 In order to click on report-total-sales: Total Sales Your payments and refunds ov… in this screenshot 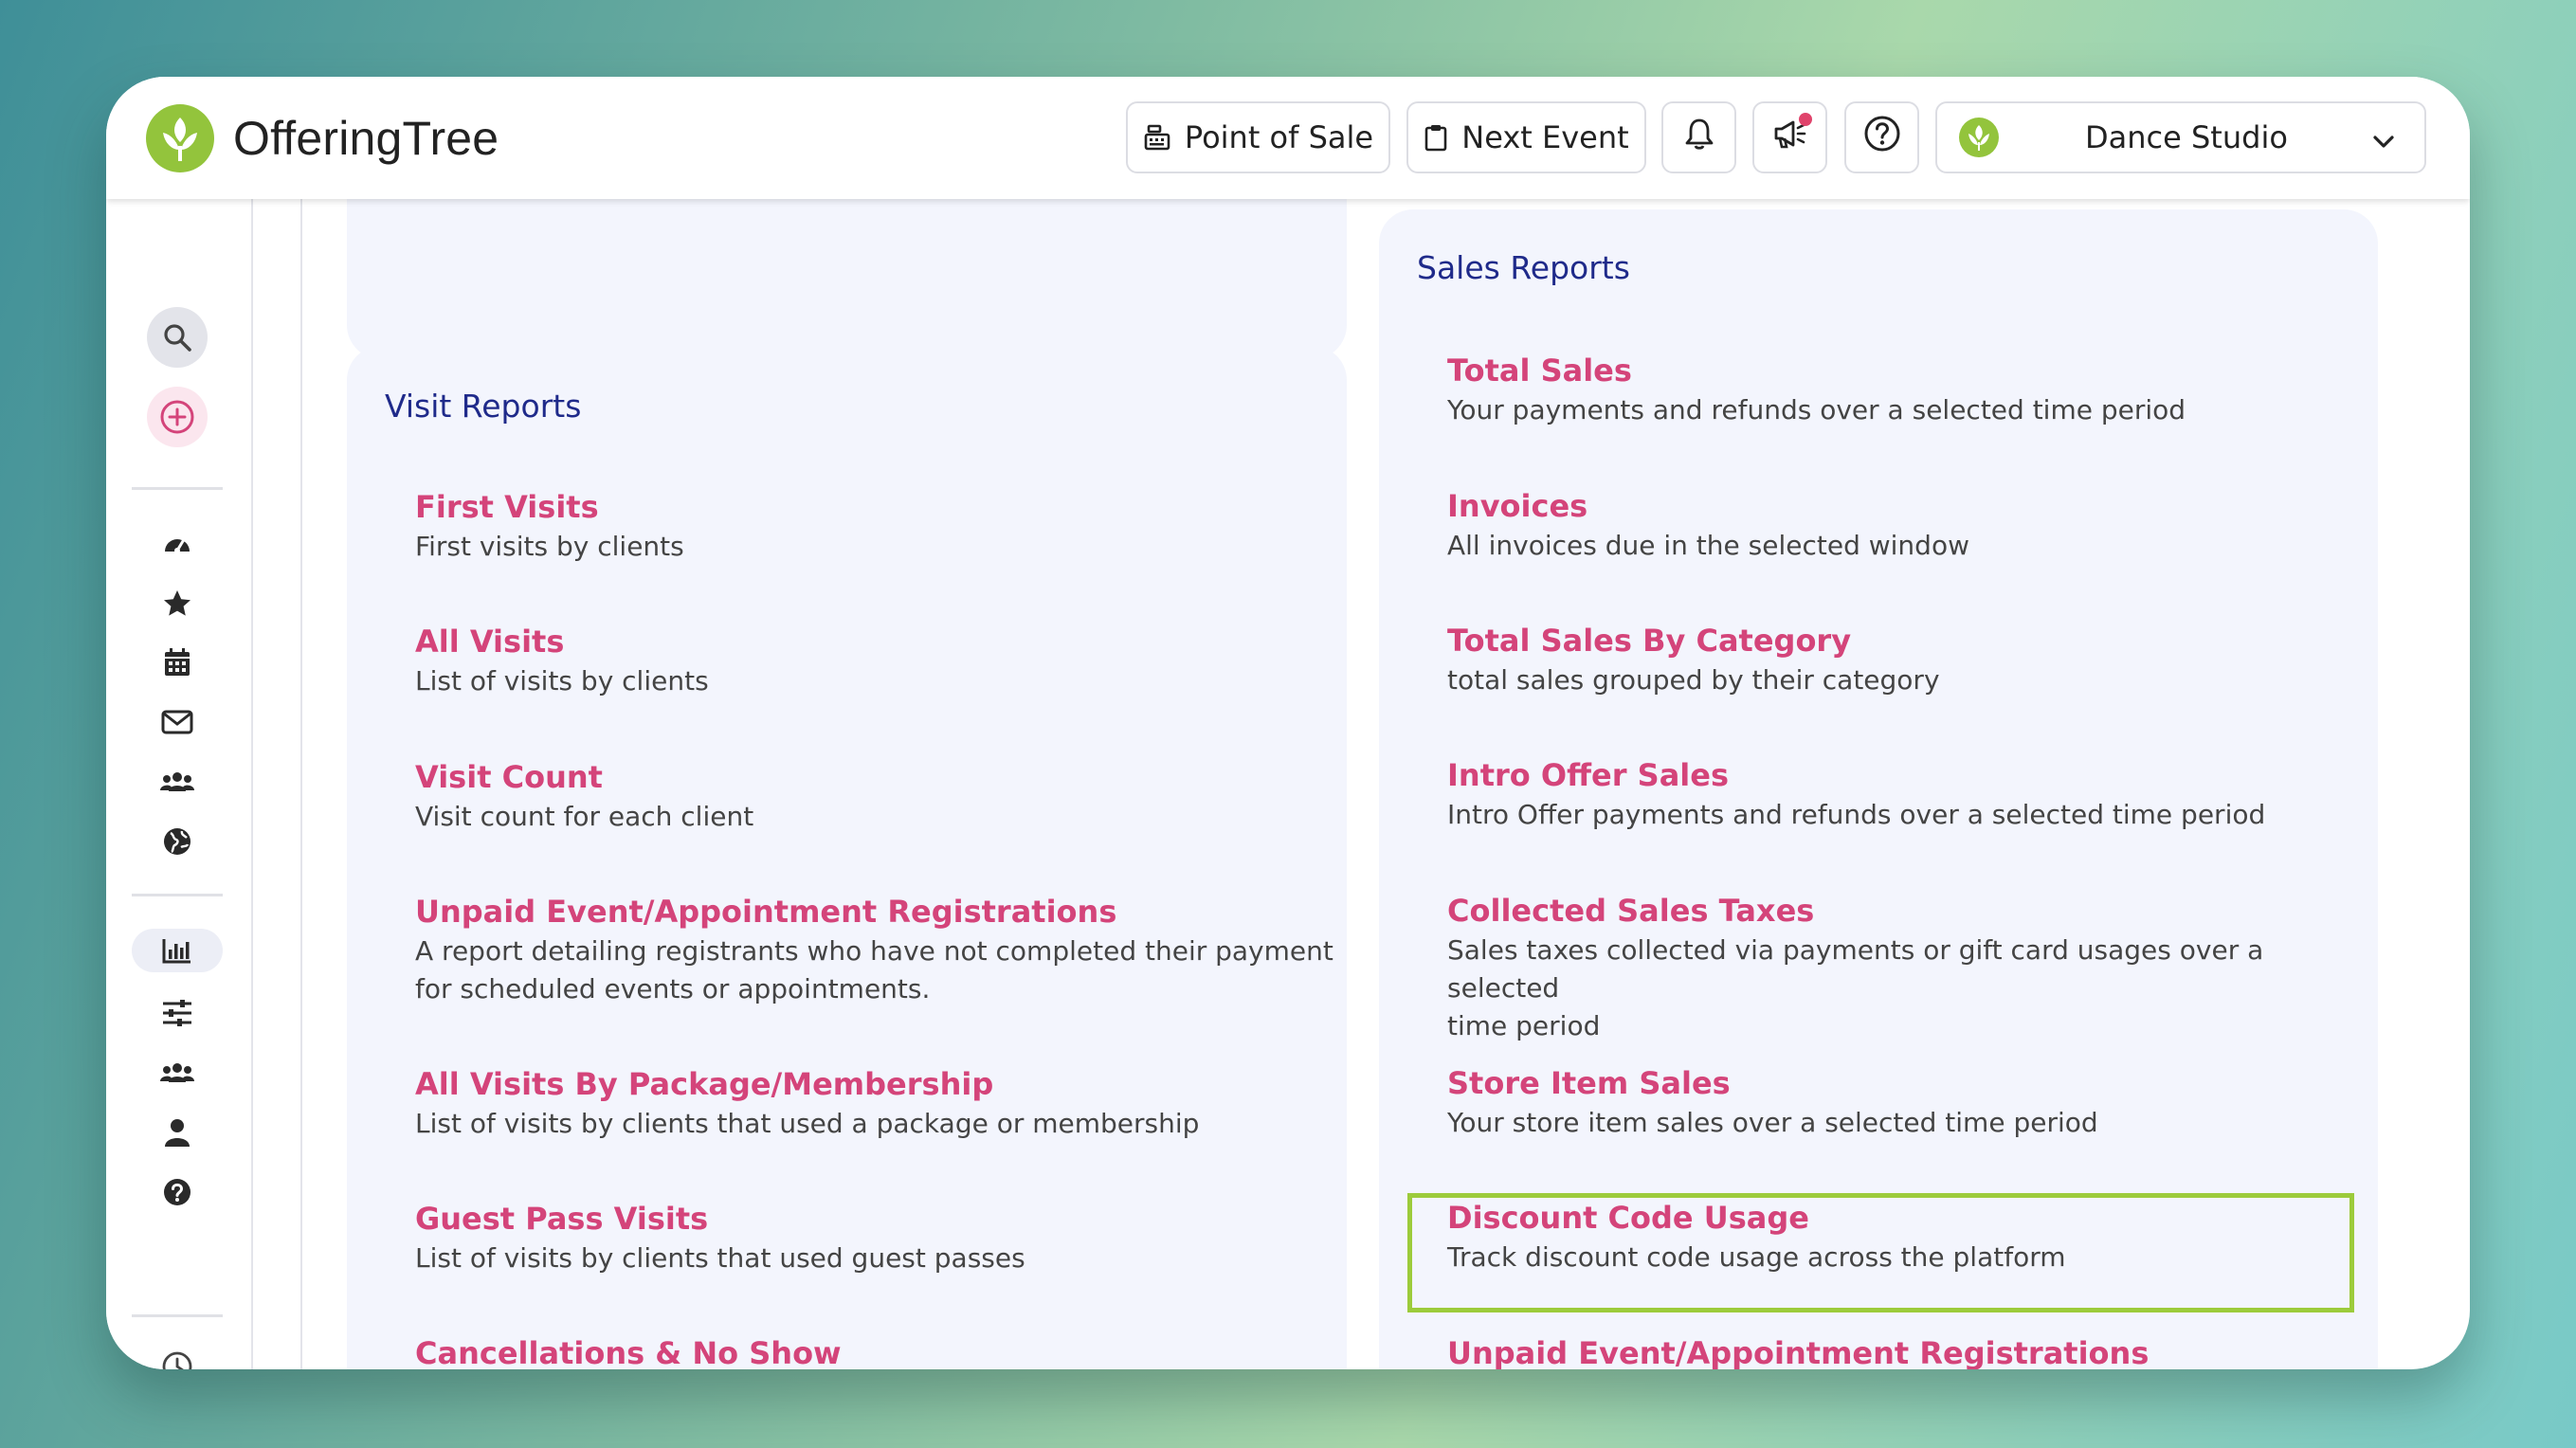, I will do `click(1816, 390)`.